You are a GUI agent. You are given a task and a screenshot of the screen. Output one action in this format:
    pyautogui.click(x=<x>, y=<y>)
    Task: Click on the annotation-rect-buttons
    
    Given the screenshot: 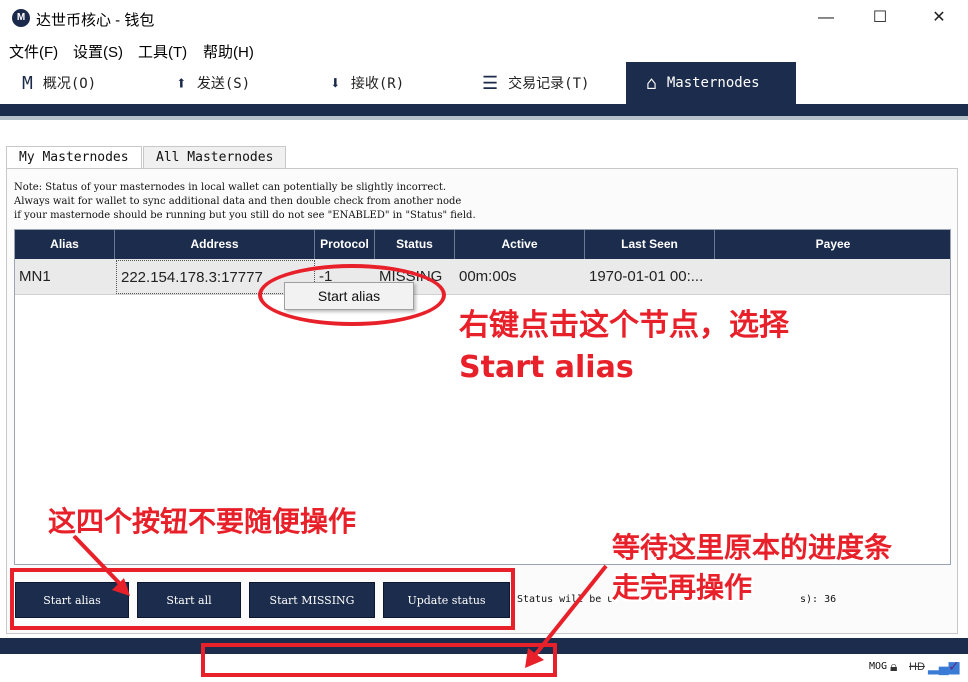 What is the action you would take?
    pyautogui.click(x=262, y=599)
    